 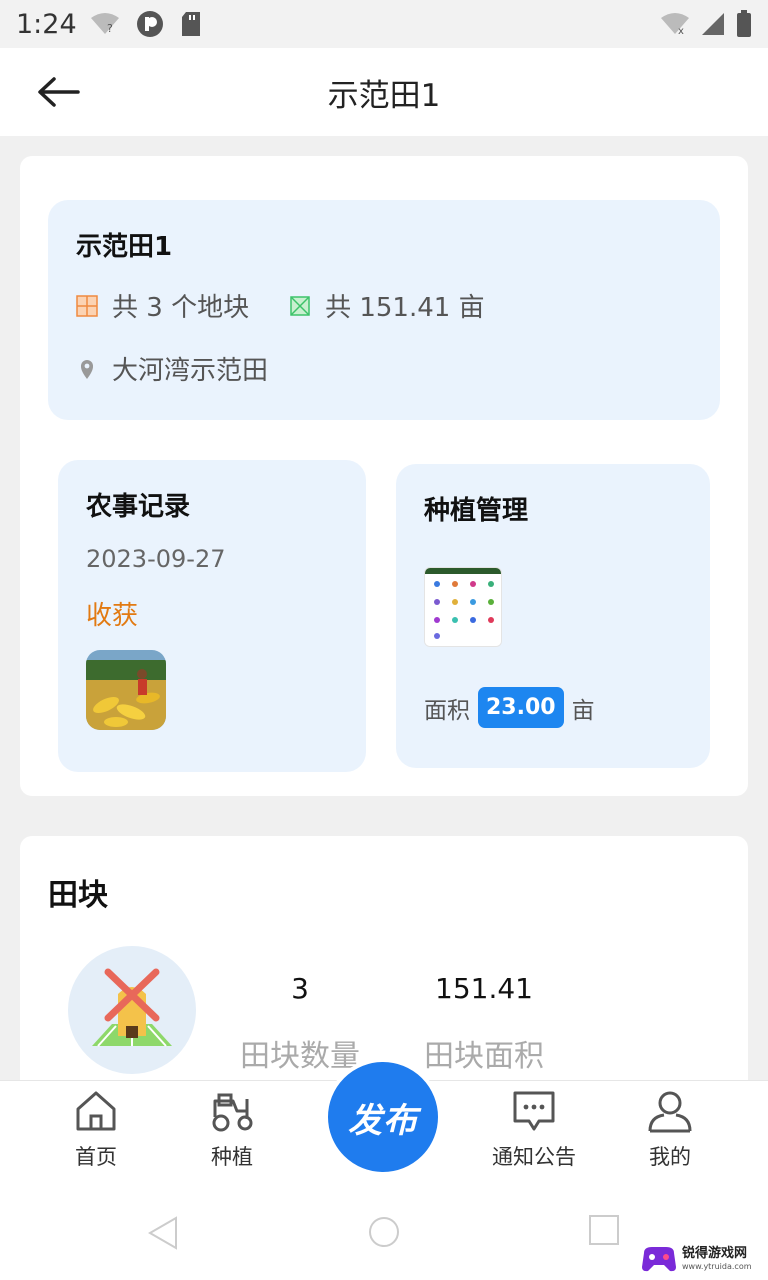 I want to click on record-date: 2023-09-27, so click(x=156, y=559).